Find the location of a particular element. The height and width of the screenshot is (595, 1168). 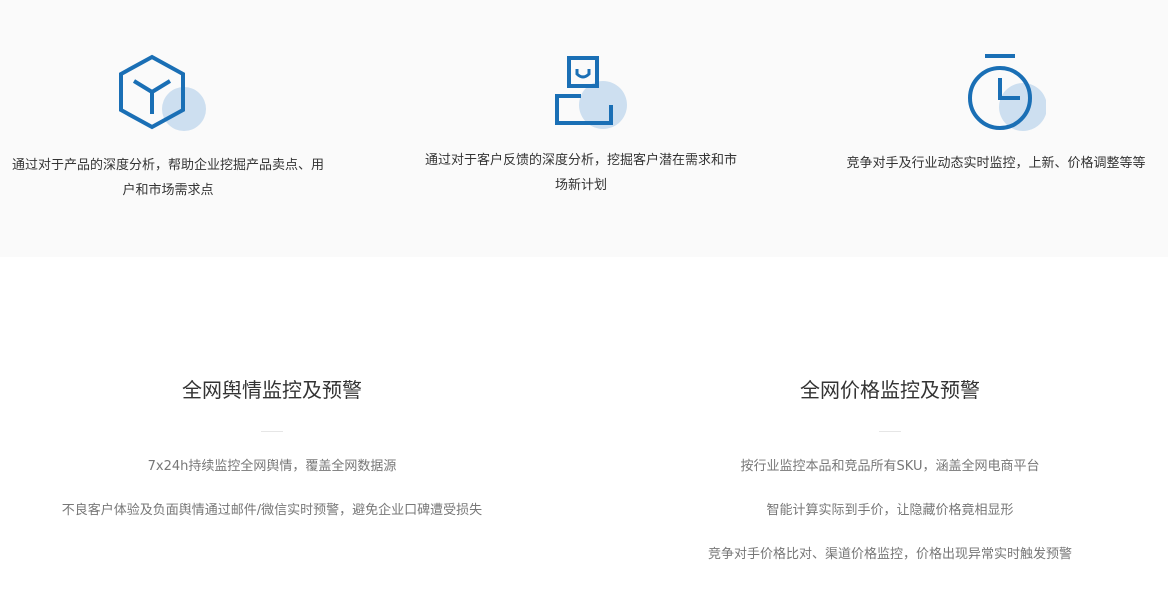

feature-description: 通过对于客户反馈的深度分析，挖掘客户潜在需求和市场新计划 is located at coordinates (580, 173).